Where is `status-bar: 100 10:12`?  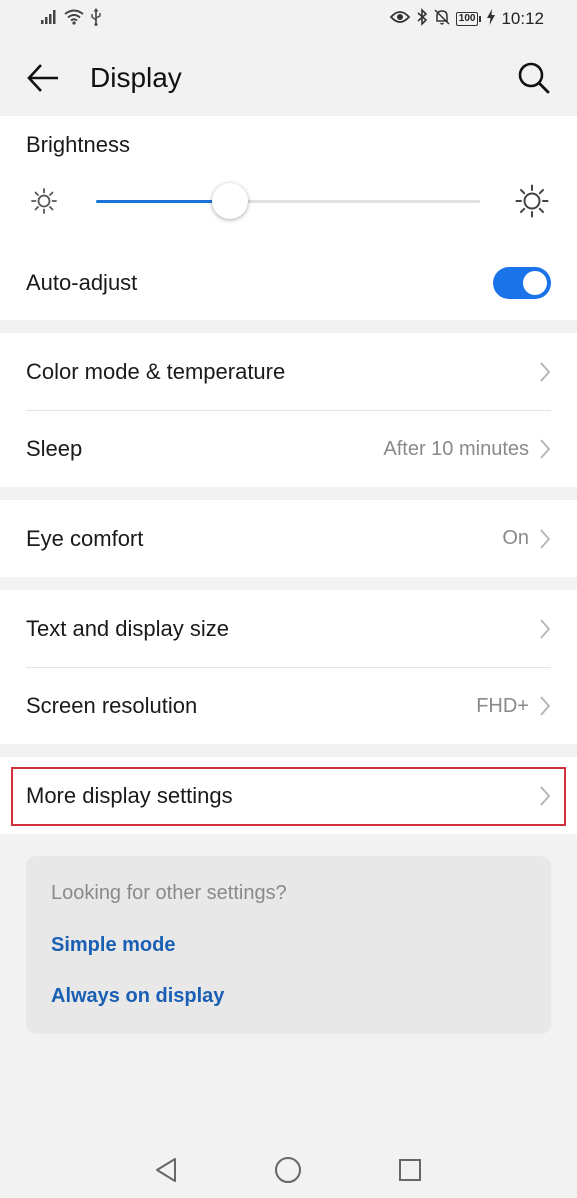
status-bar: 100 10:12 is located at coordinates (288, 19).